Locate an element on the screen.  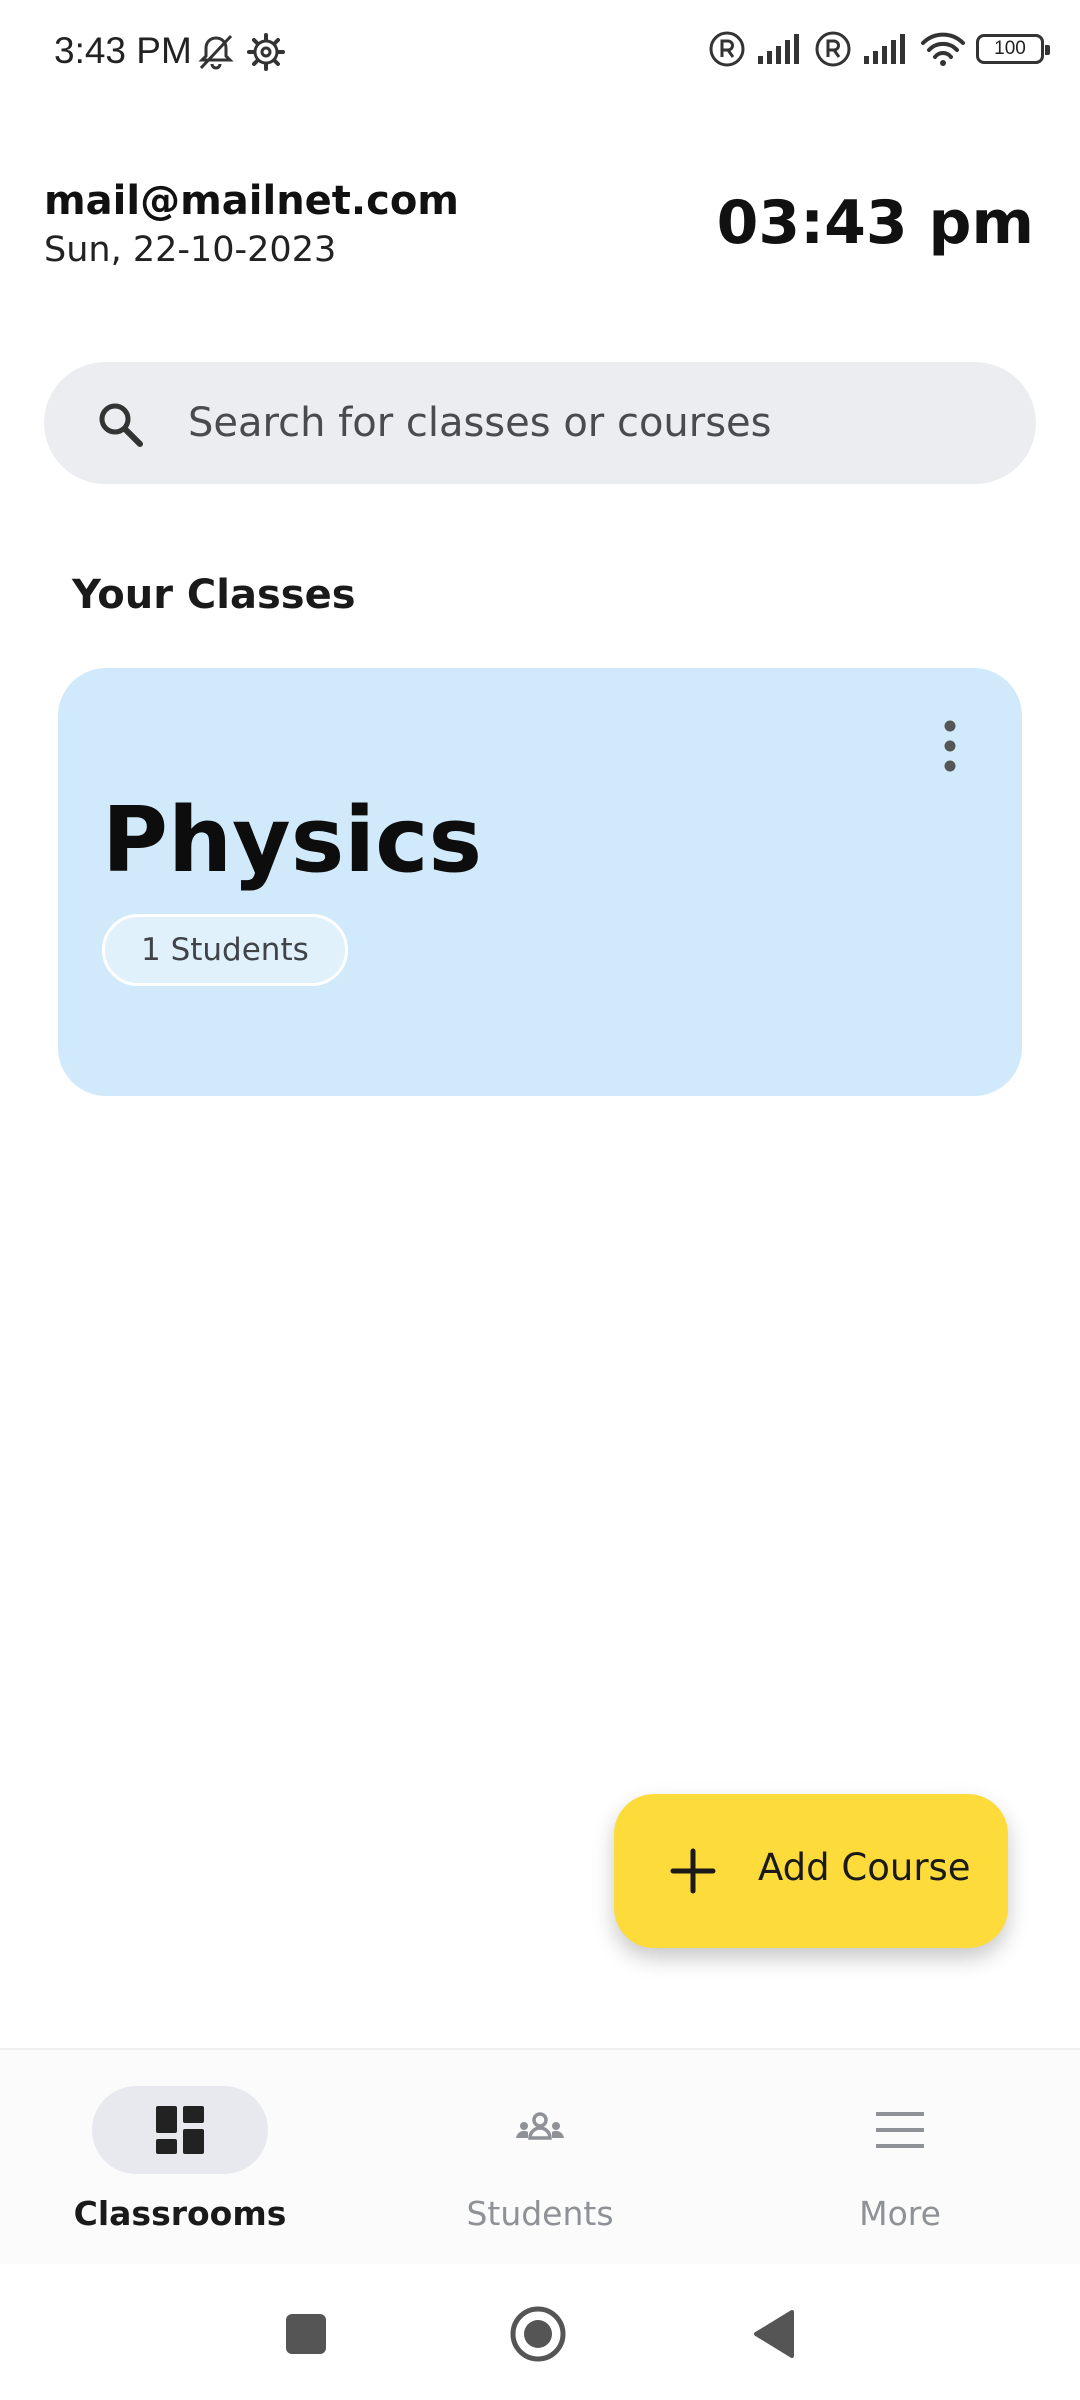
battery-indicator: 100 is located at coordinates (1013, 49).